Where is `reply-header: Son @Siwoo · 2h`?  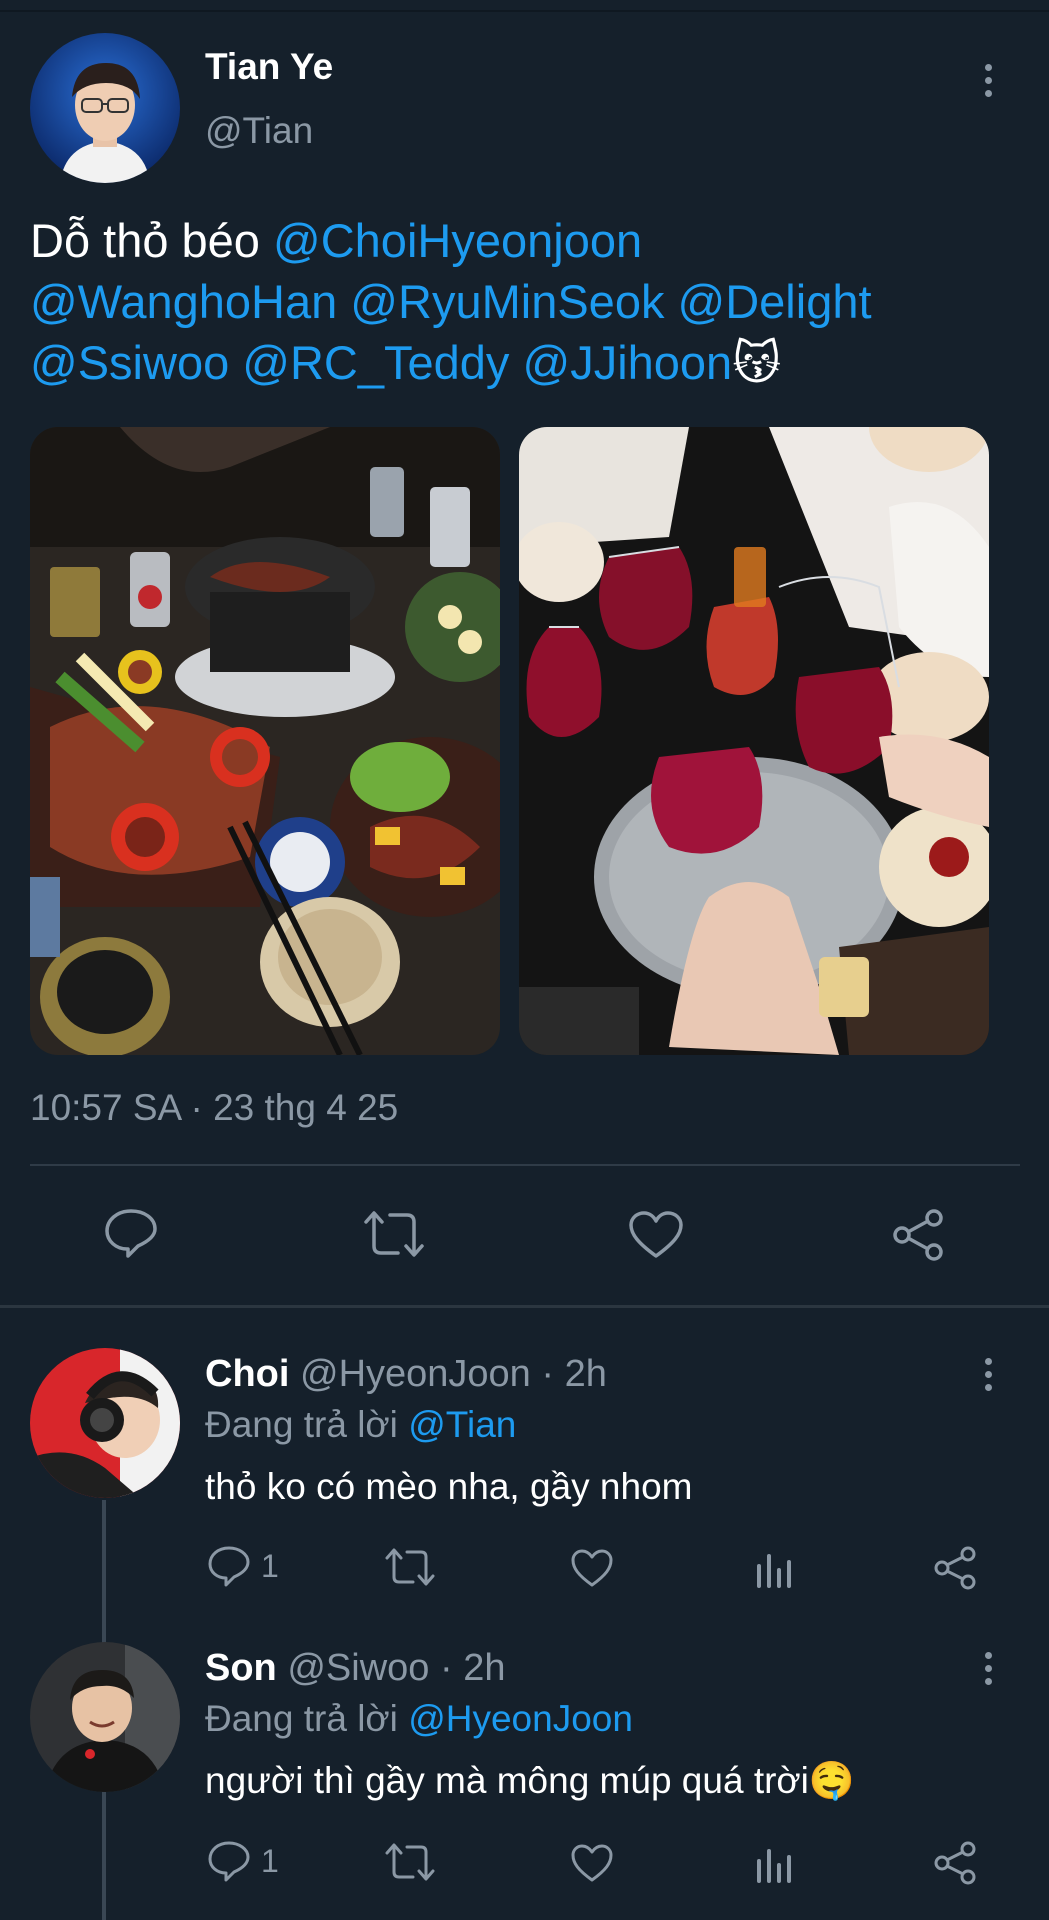
reply-header: Son @Siwoo · 2h is located at coordinates (355, 1668).